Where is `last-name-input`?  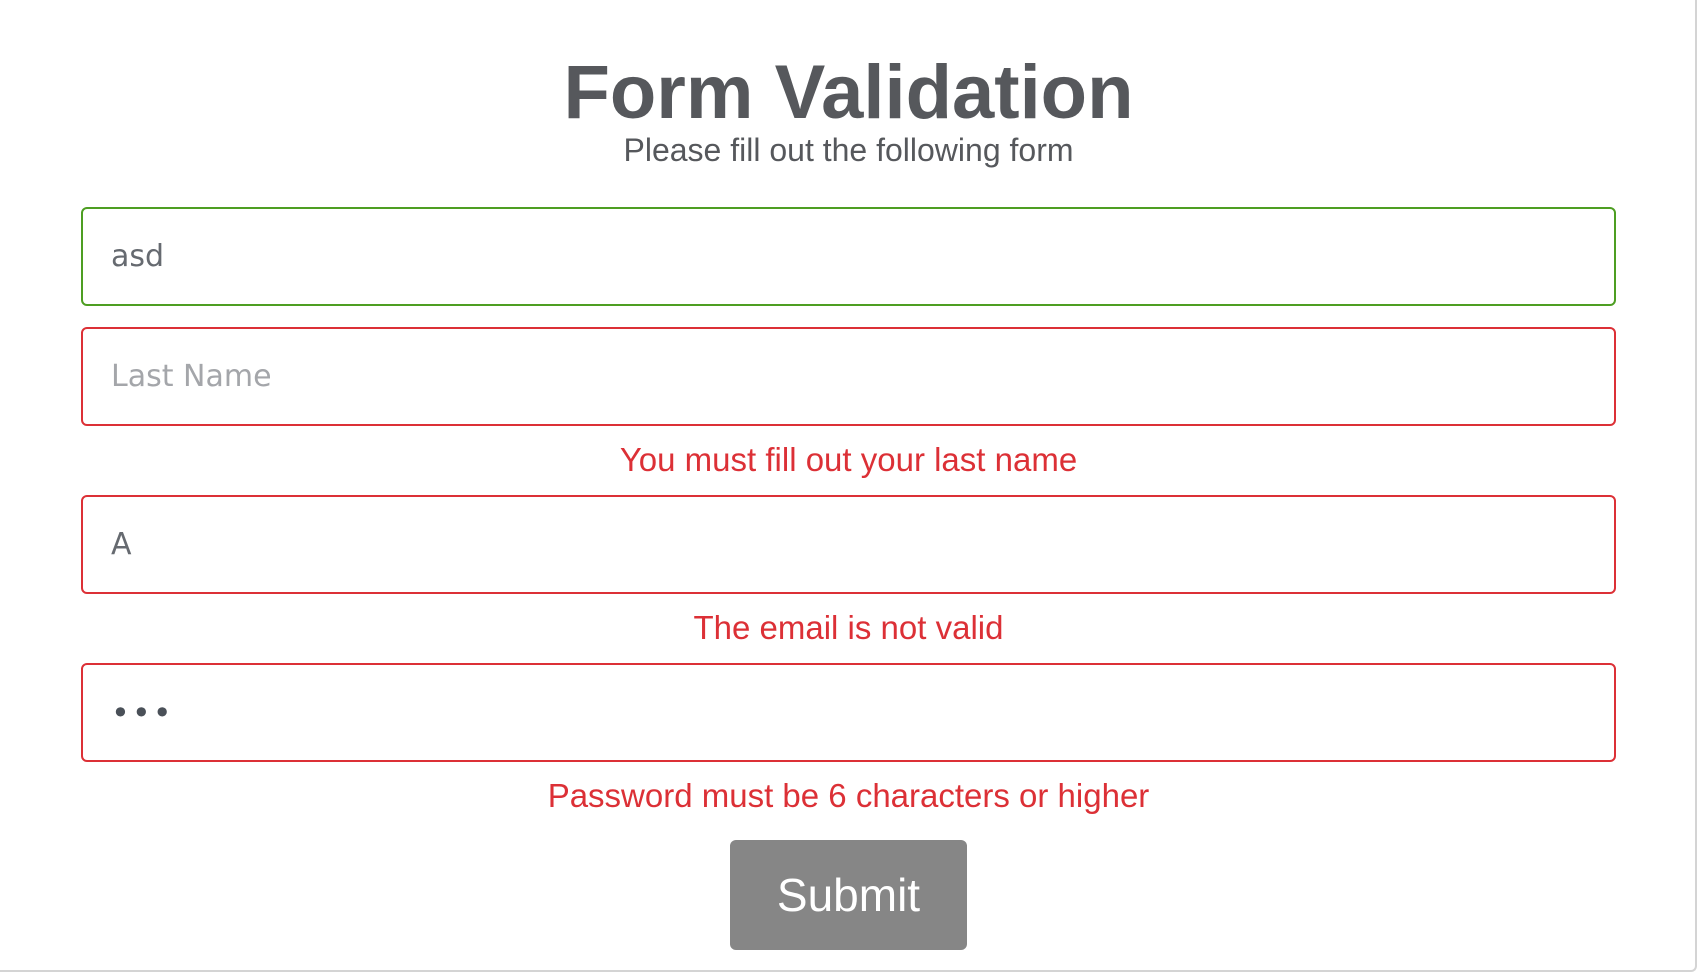
last-name-input is located at coordinates (848, 376).